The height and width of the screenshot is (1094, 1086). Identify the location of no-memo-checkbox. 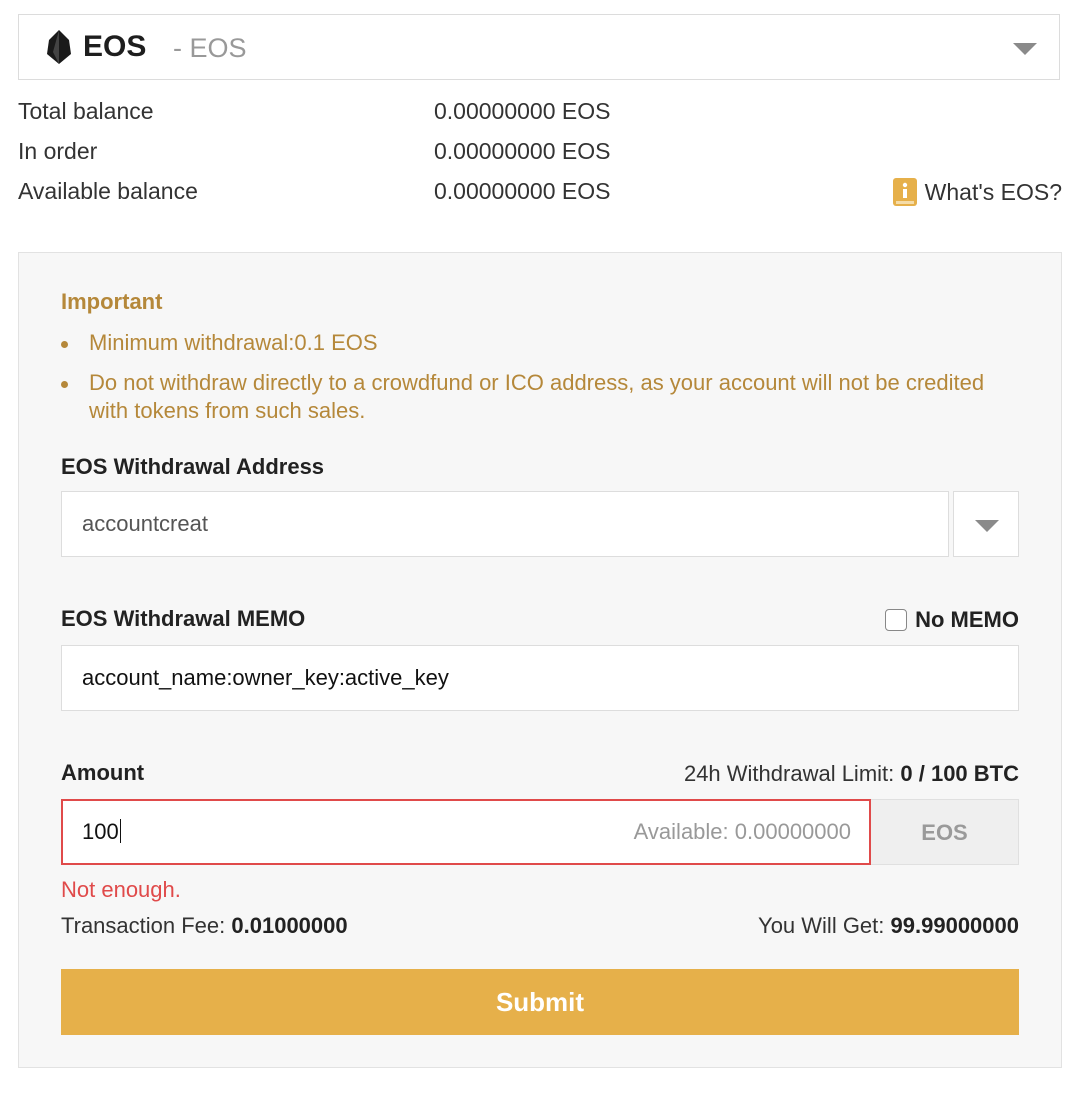
(896, 620).